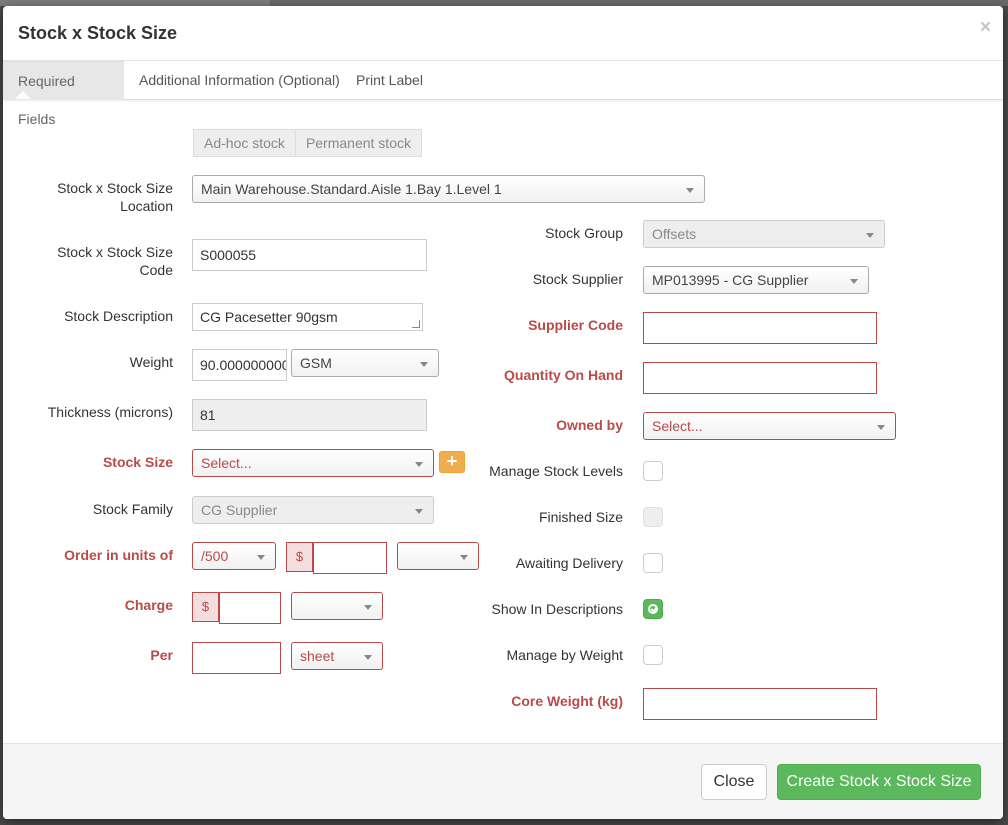  I want to click on location-label: Stock x Stock Size Location, so click(115, 197).